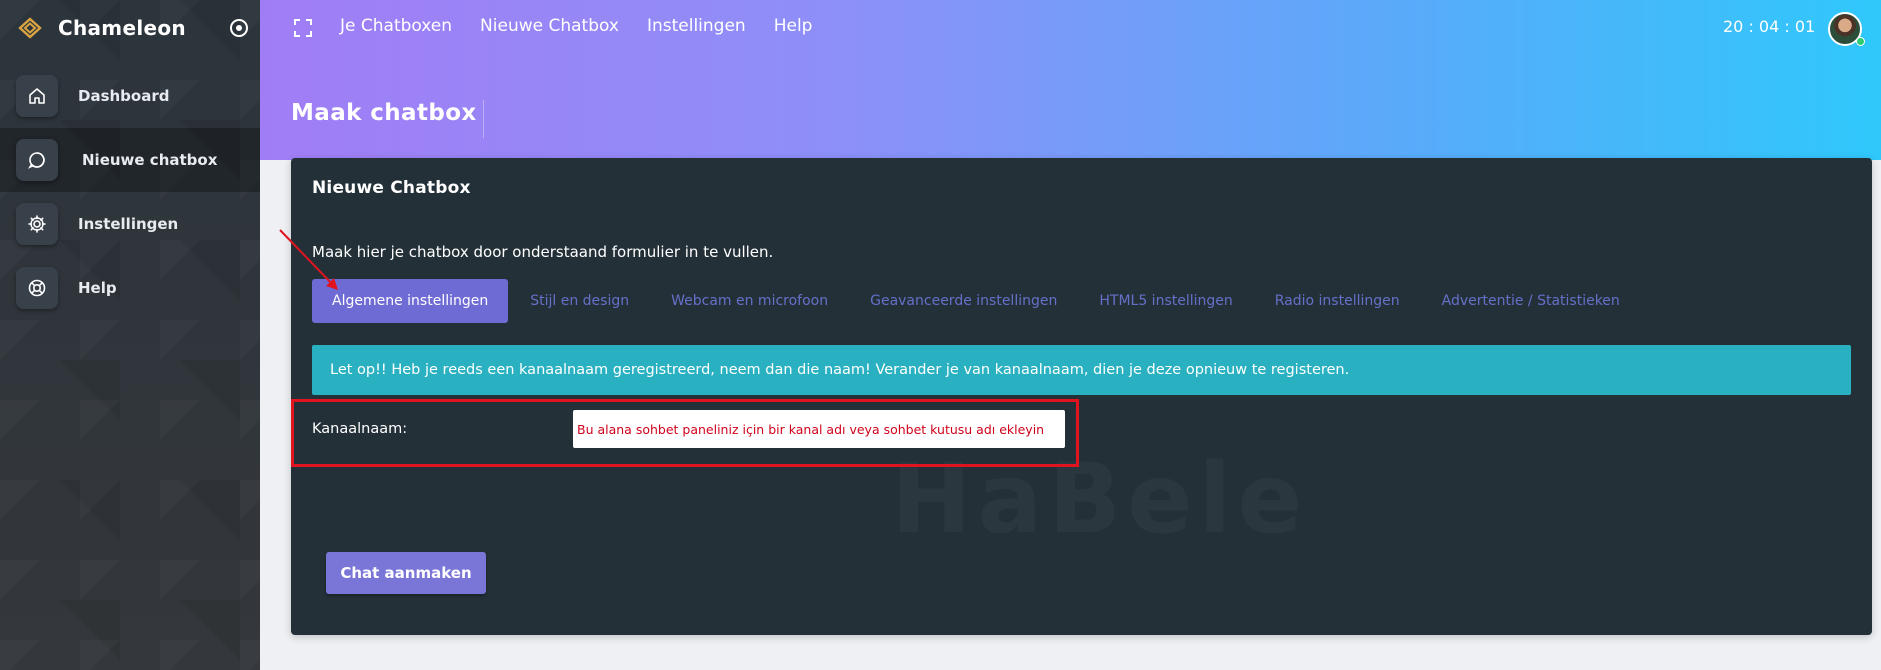 Image resolution: width=1881 pixels, height=670 pixels. What do you see at coordinates (1860, 41) in the screenshot?
I see `online-status-dot` at bounding box center [1860, 41].